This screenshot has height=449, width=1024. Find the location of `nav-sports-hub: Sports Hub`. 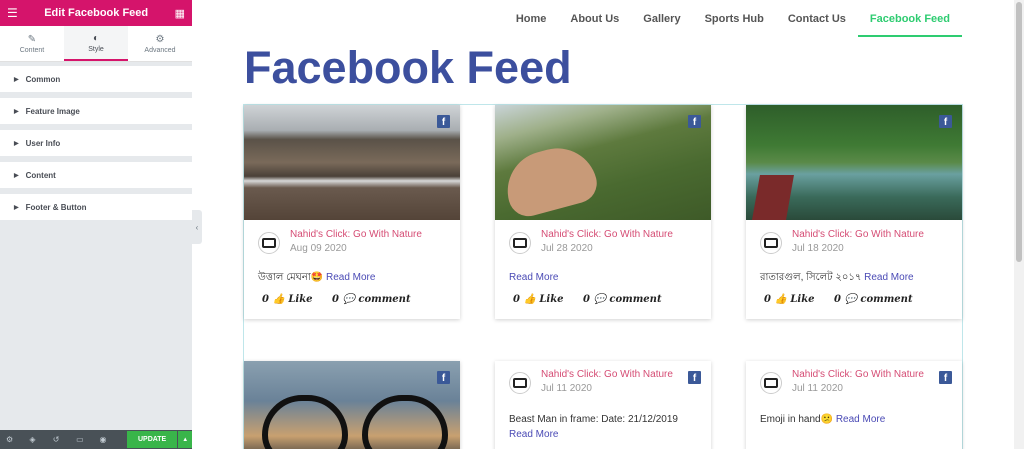

nav-sports-hub: Sports Hub is located at coordinates (734, 22).